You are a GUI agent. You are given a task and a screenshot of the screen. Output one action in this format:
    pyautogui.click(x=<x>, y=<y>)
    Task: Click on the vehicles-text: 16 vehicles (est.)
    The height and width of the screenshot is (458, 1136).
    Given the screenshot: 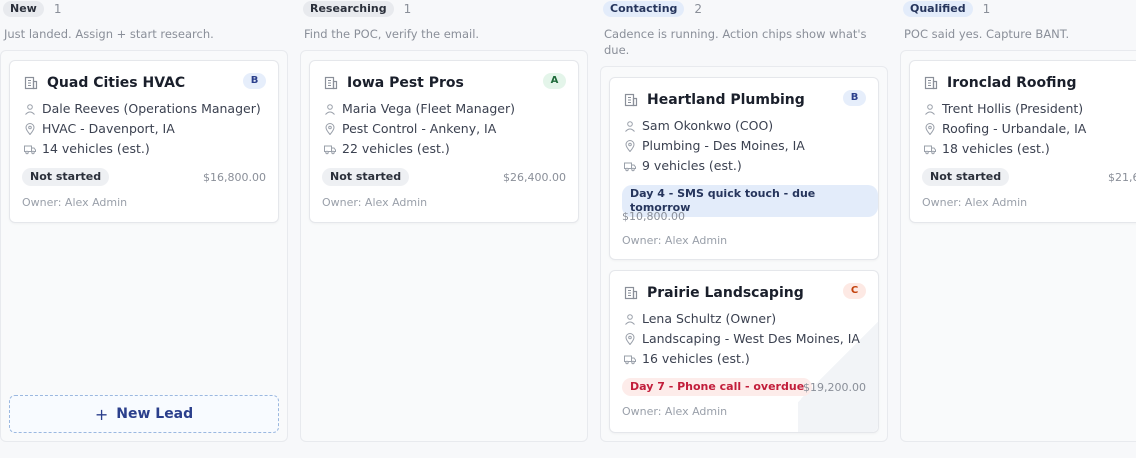 What is the action you would take?
    pyautogui.click(x=696, y=358)
    